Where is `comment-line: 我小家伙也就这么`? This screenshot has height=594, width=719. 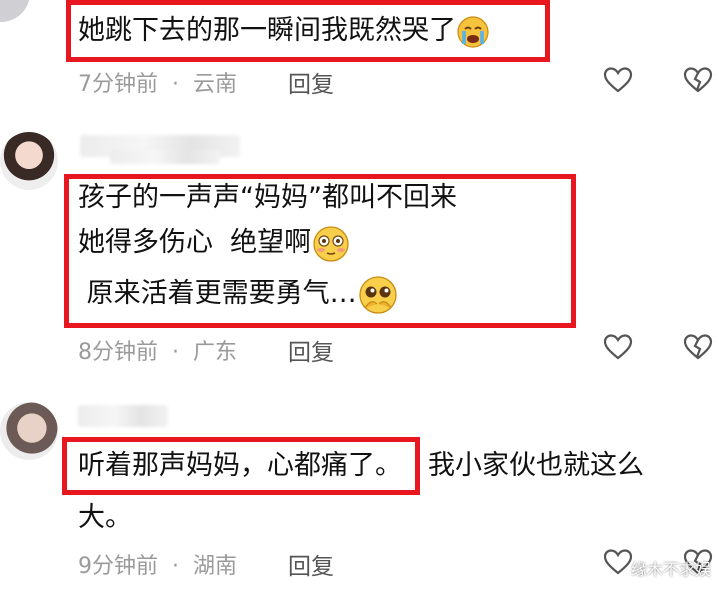 comment-line: 我小家伙也就这么 is located at coordinates (536, 465).